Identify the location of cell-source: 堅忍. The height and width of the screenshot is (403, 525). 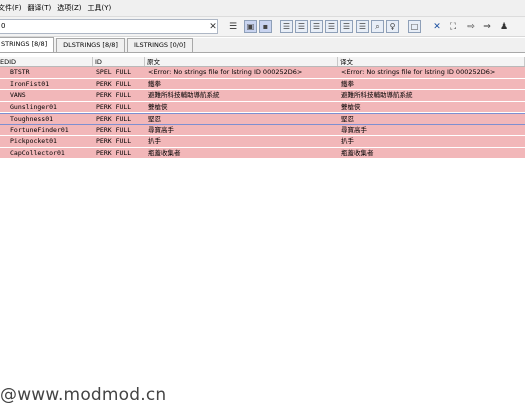
(154, 119).